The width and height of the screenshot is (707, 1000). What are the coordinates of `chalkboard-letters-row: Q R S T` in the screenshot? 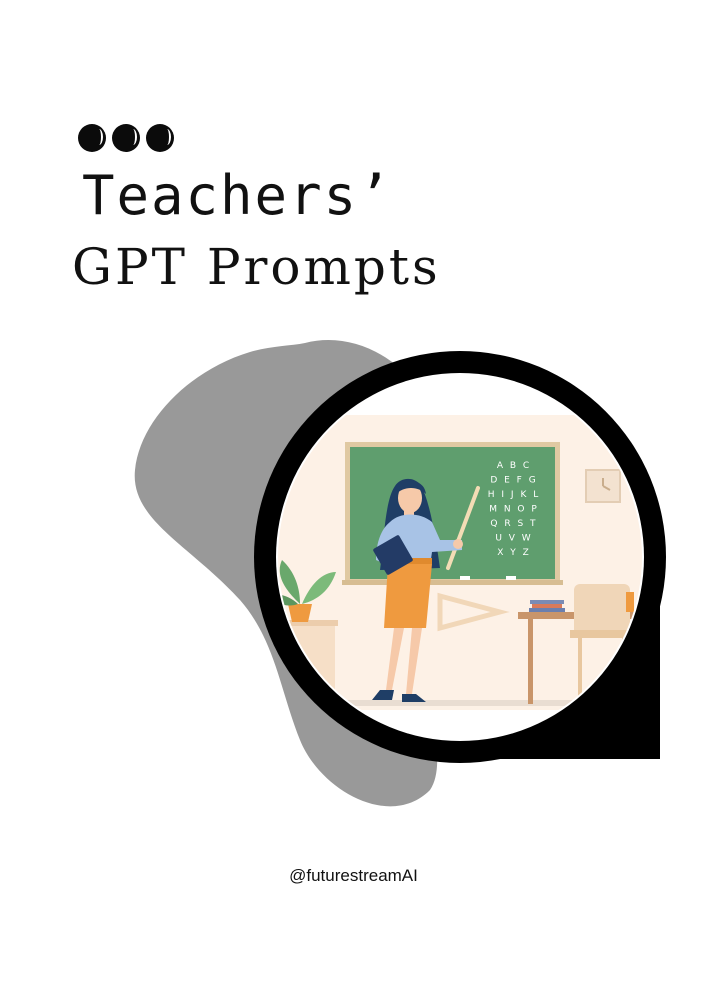 It's located at (513, 524).